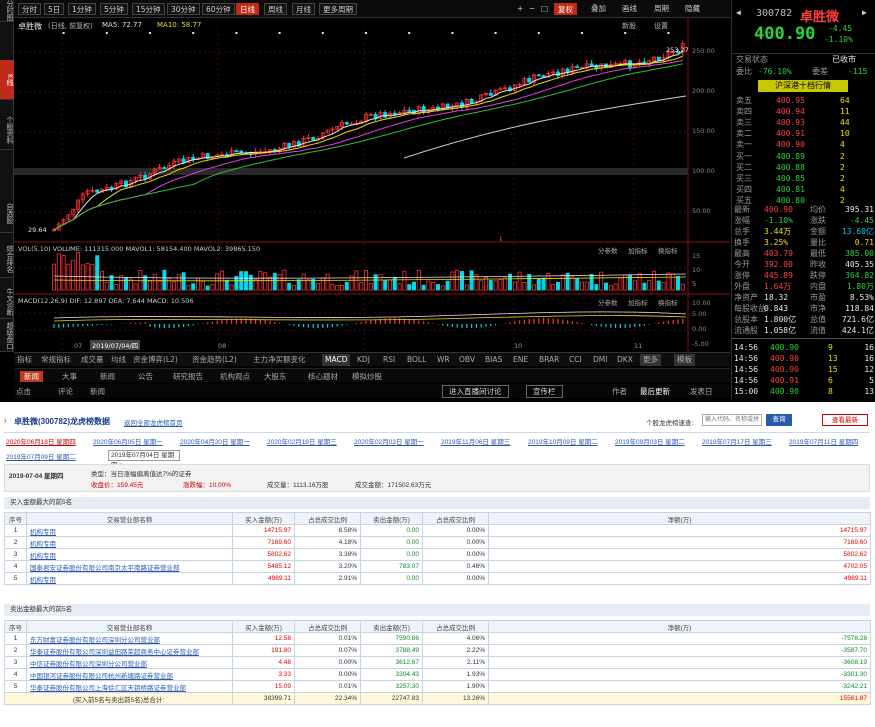 The height and width of the screenshot is (727, 875). Describe the element at coordinates (7, 130) in the screenshot. I see `vtab-profile: 个股资料` at that location.